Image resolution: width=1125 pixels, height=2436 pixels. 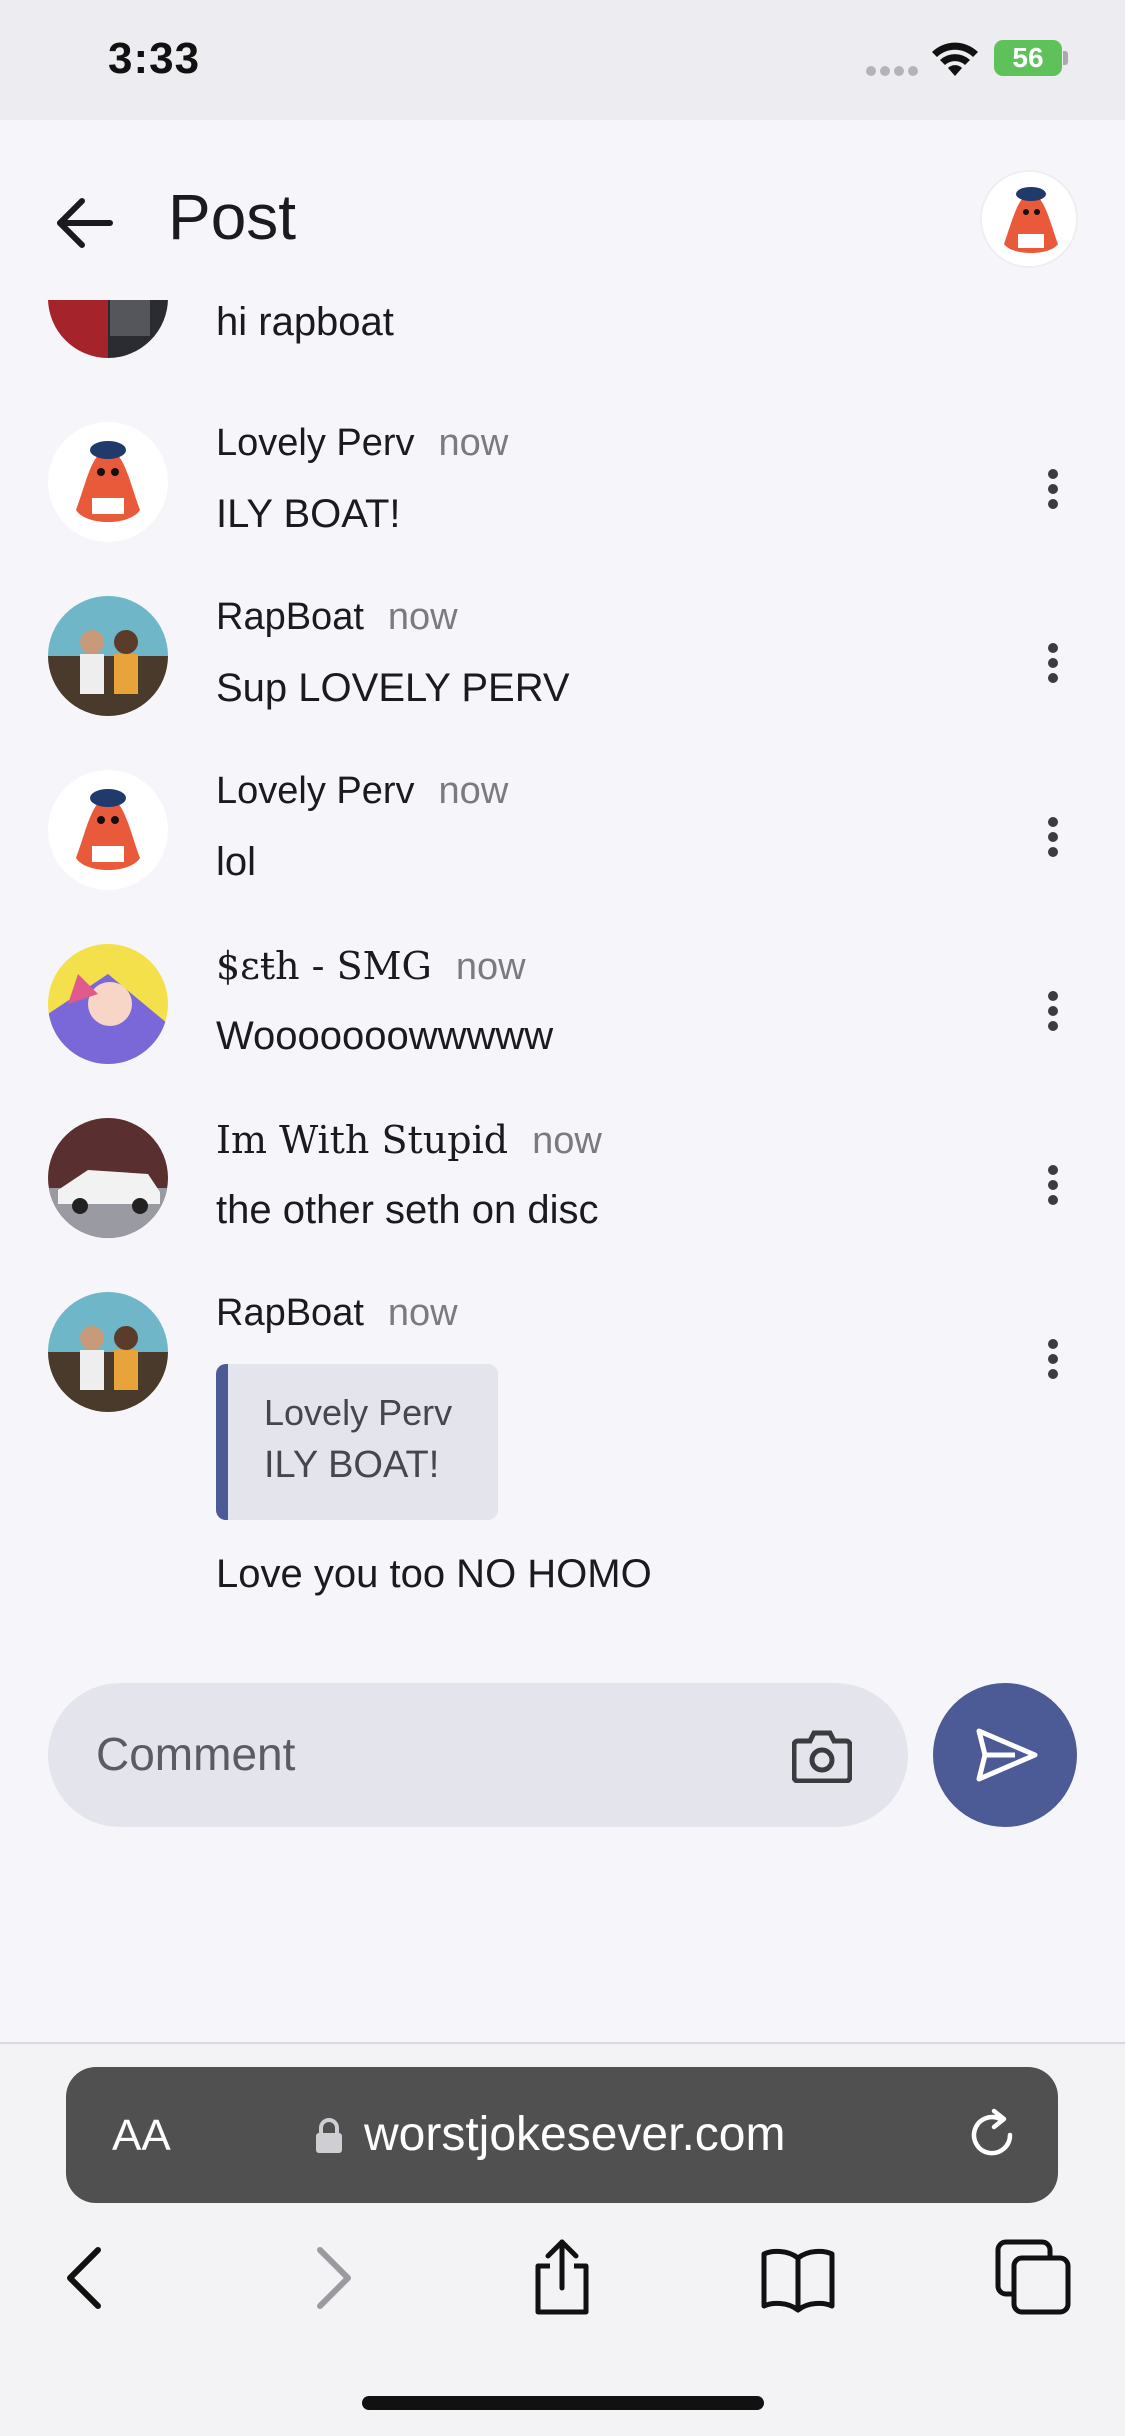 I want to click on quoted-author: Lovely Perv, so click(x=358, y=1412).